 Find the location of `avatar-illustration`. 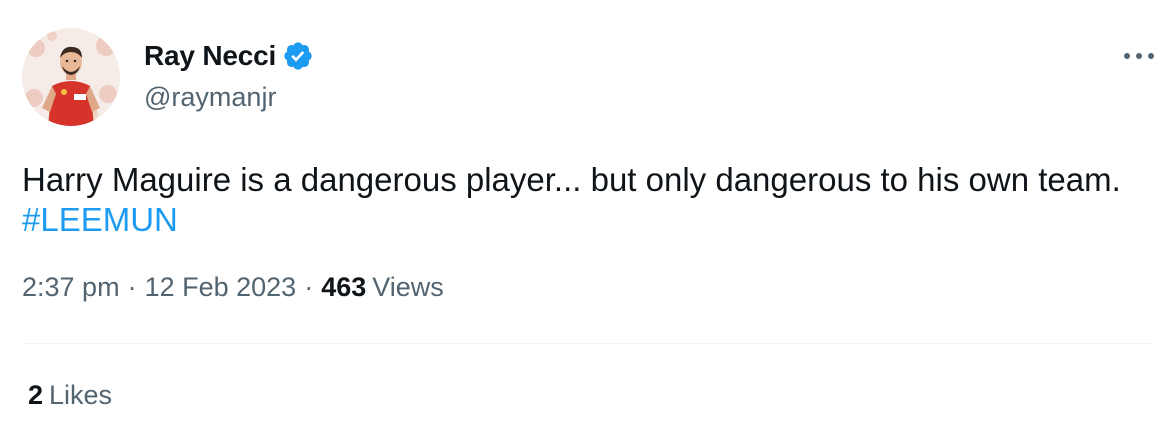

avatar-illustration is located at coordinates (71, 77).